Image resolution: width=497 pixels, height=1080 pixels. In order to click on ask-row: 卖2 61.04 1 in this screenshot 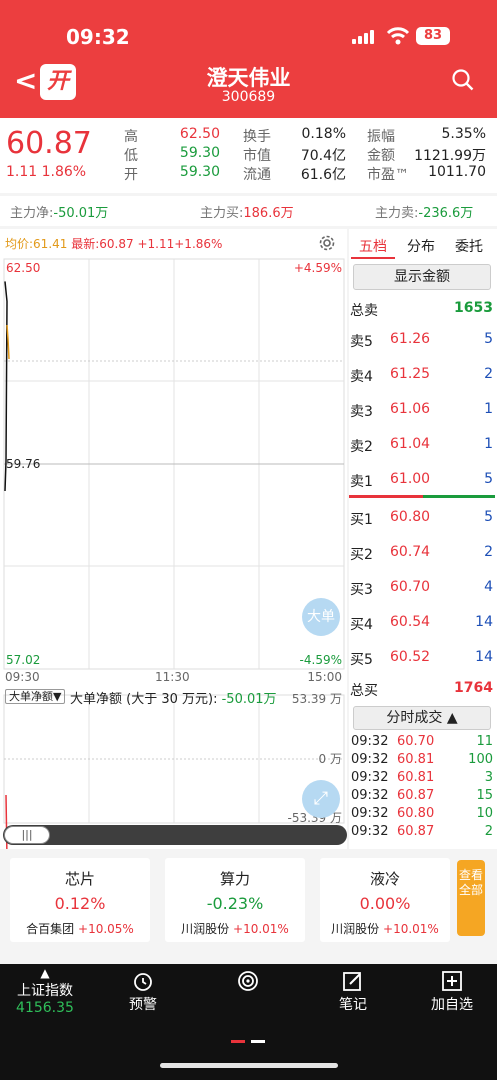, I will do `click(423, 445)`.